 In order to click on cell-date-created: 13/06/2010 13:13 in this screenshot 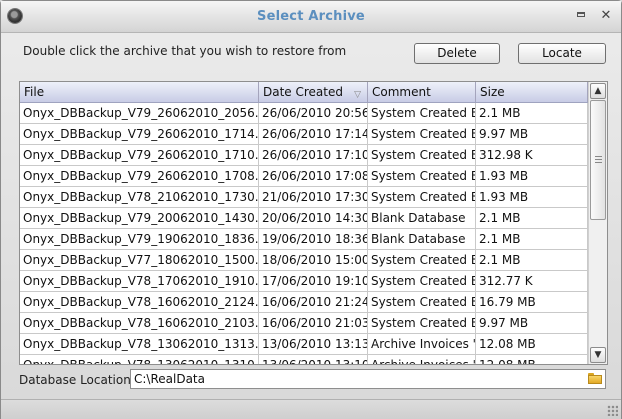, I will do `click(313, 344)`.